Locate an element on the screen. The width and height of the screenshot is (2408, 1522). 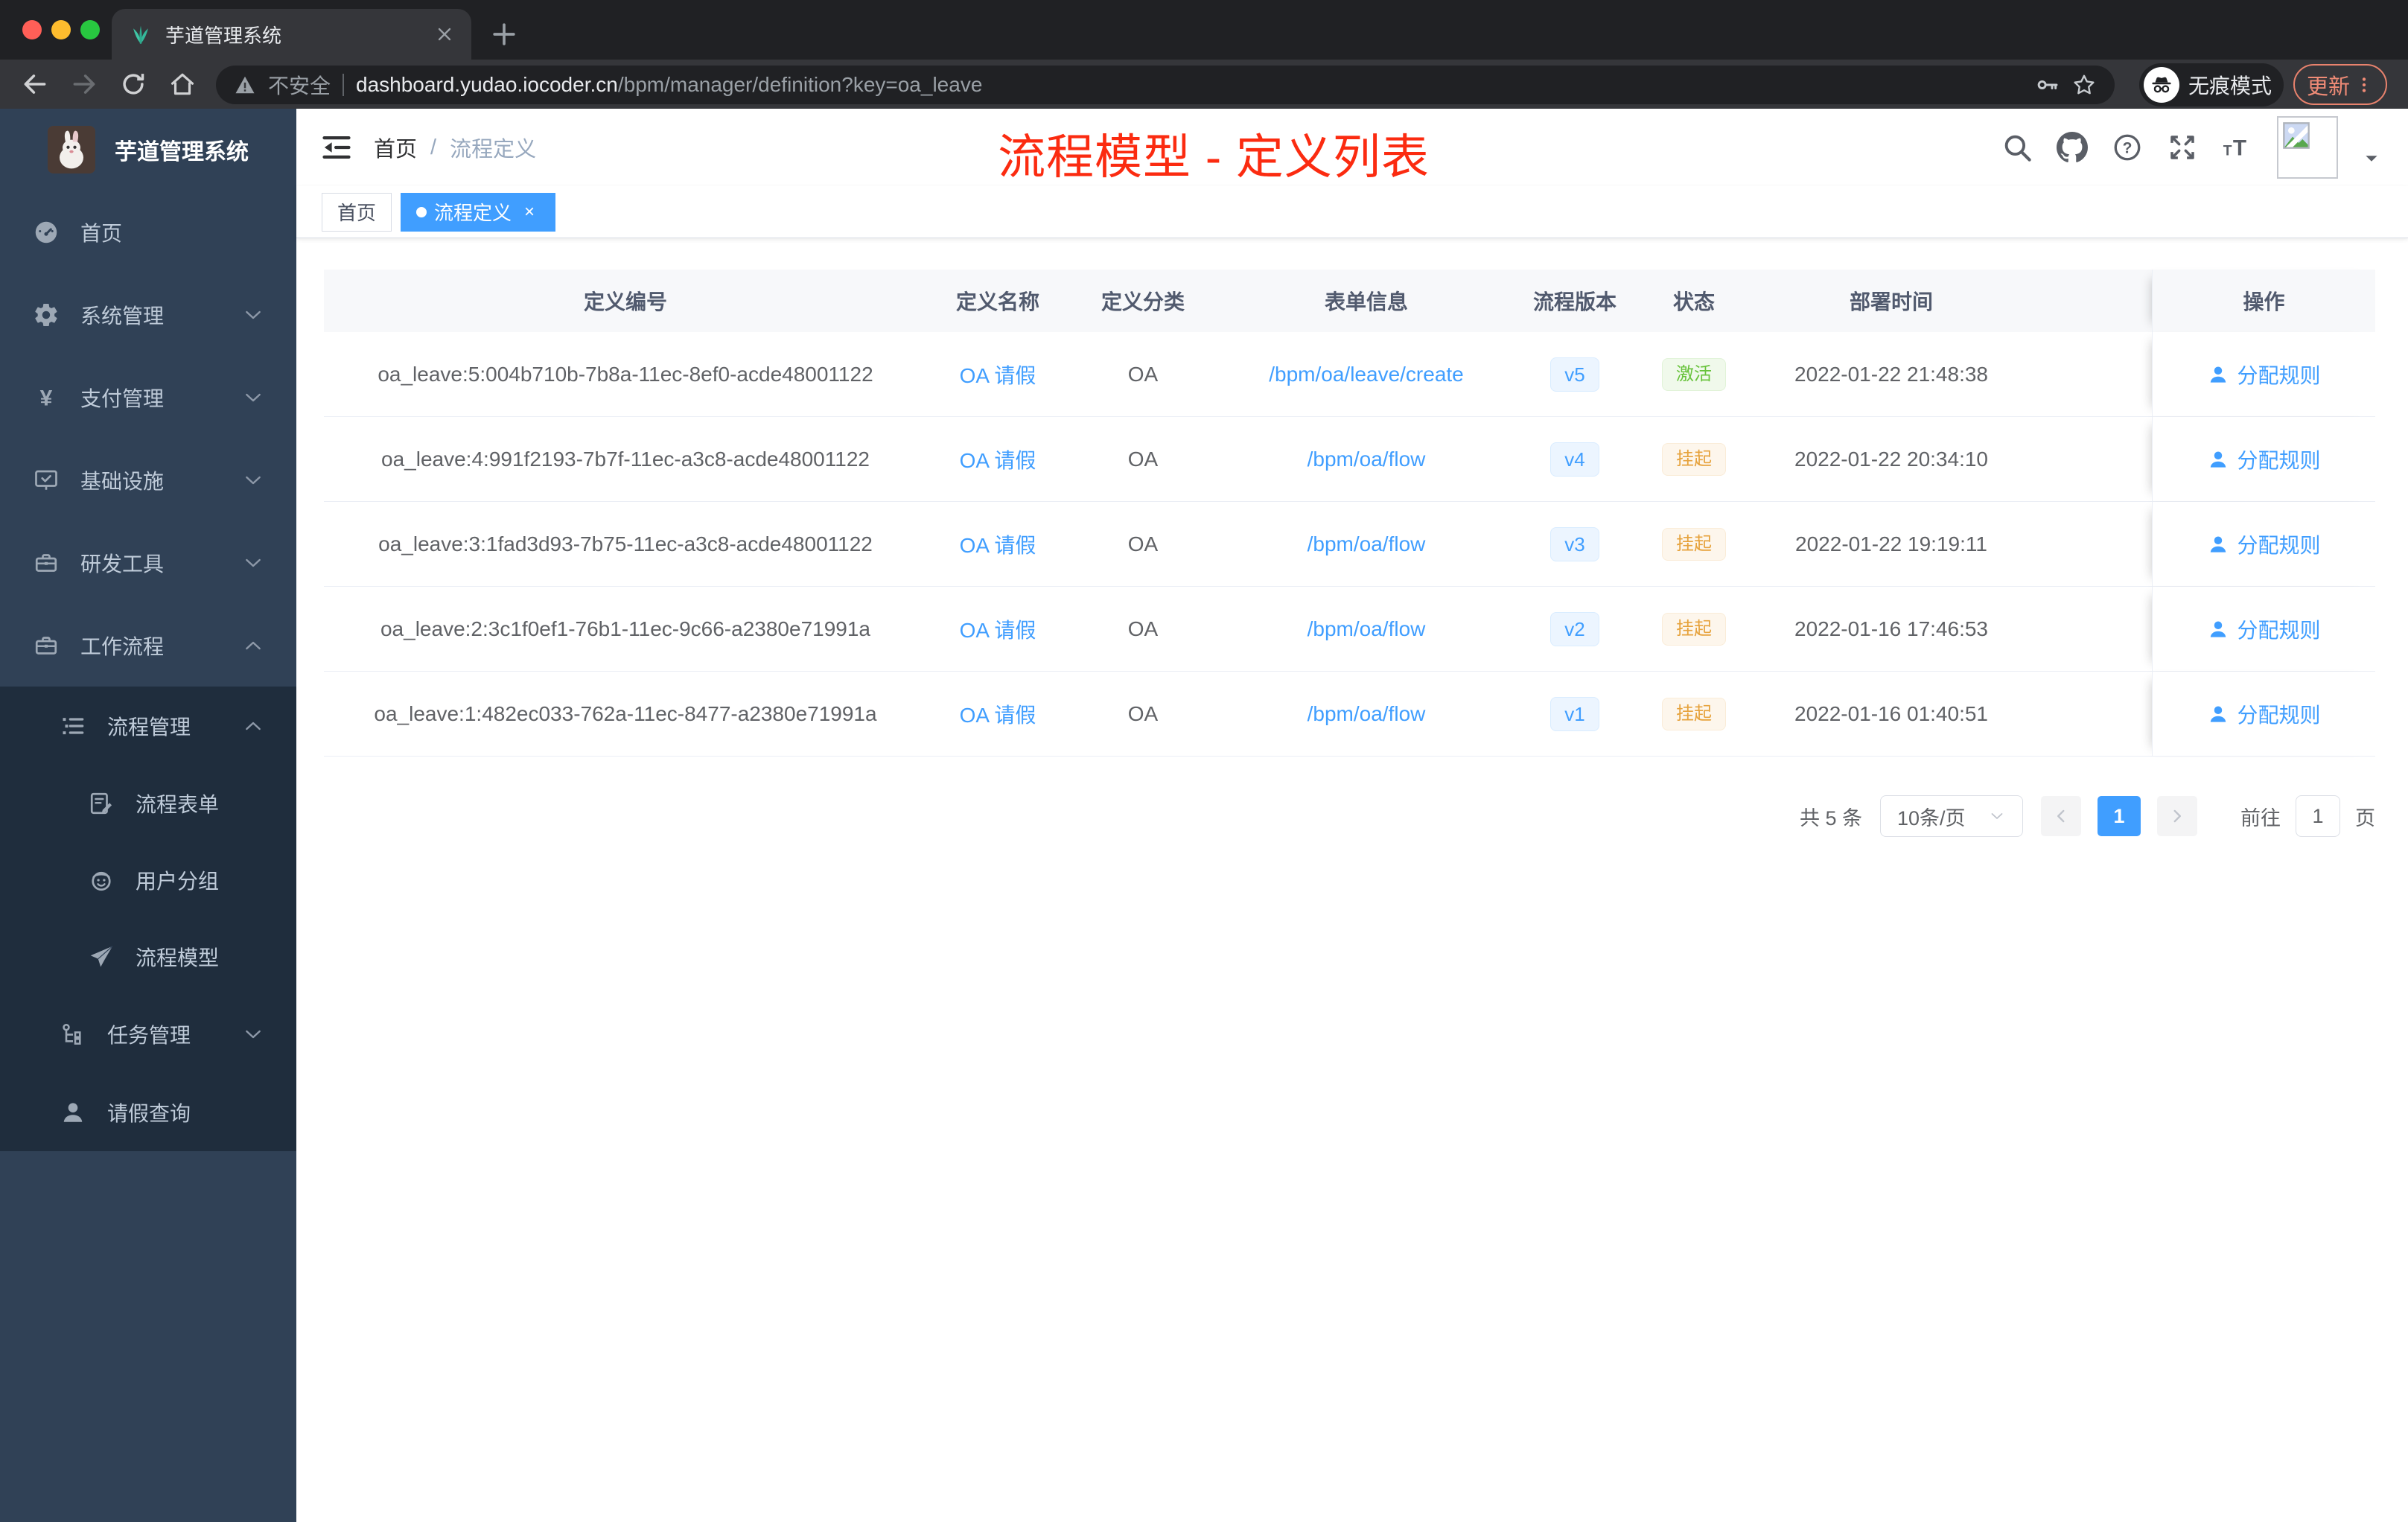
new-tab-button is located at coordinates (504, 34).